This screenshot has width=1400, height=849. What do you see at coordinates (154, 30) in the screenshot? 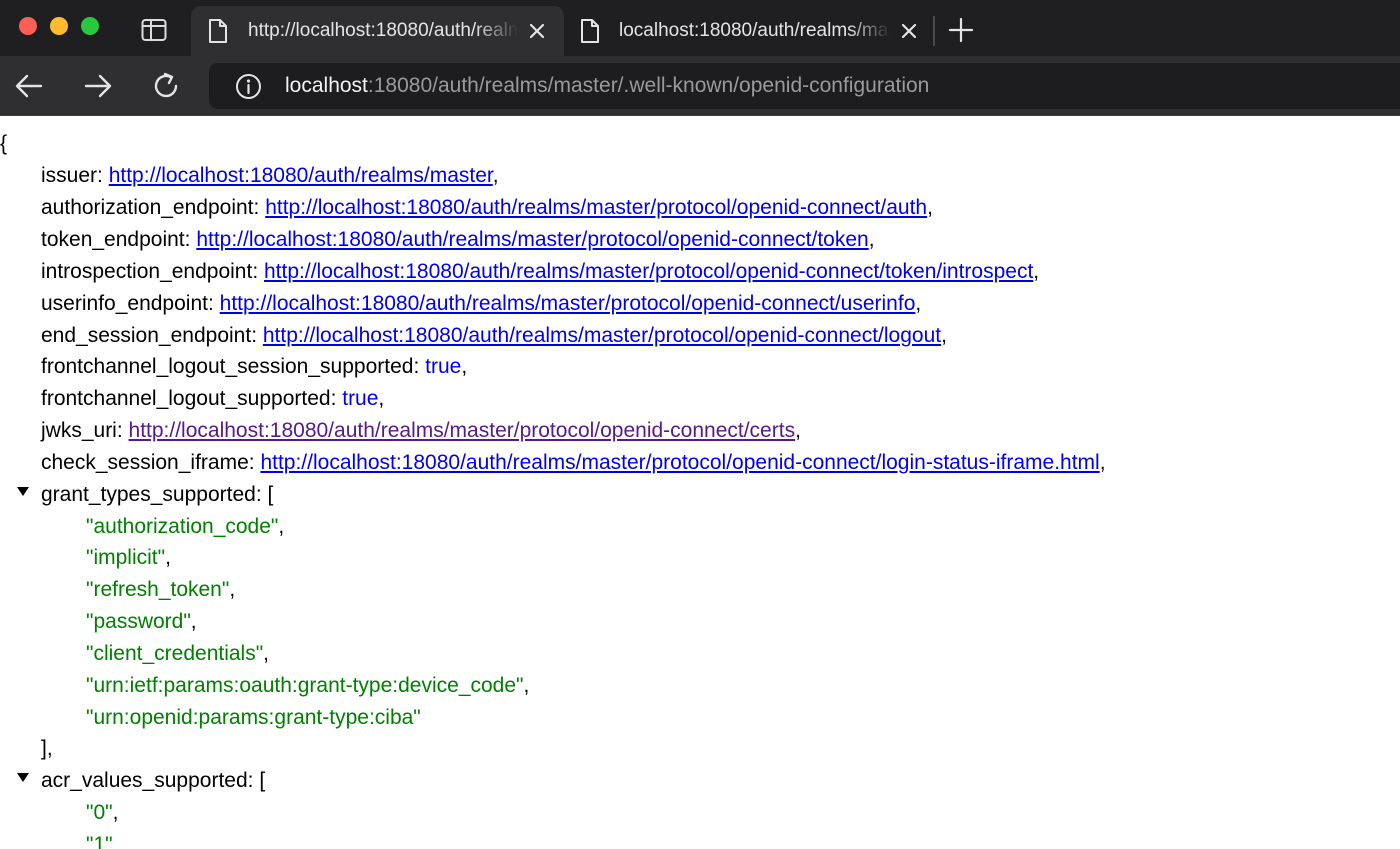
I see `sidebar-toggle-icon` at bounding box center [154, 30].